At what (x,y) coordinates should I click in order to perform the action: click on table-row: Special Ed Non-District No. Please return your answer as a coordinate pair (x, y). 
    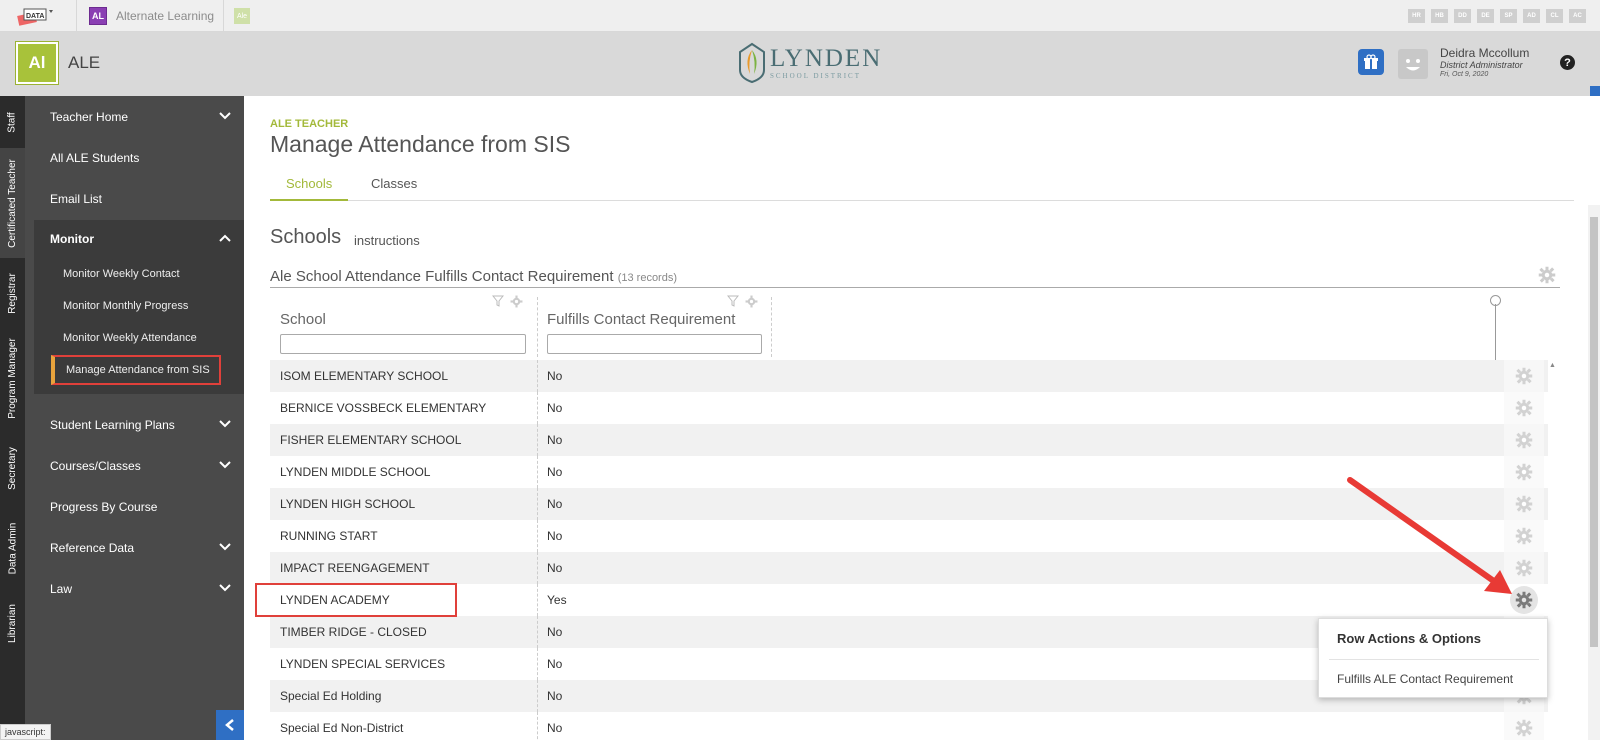
    Looking at the image, I should click on (909, 726).